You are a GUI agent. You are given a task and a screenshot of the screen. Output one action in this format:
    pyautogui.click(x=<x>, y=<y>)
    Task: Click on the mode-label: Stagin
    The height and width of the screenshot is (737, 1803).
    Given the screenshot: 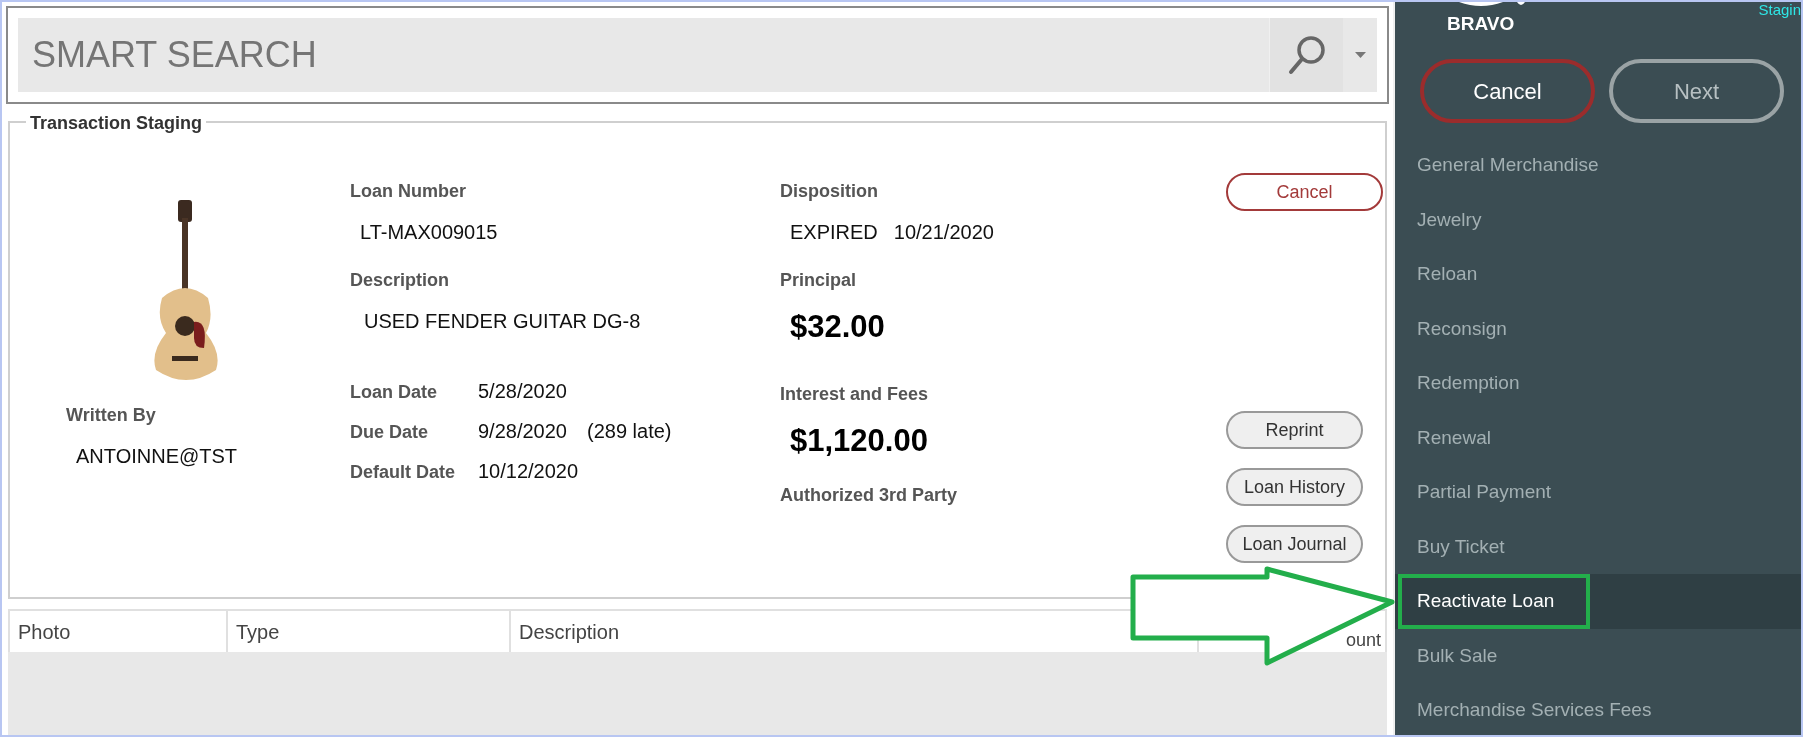 What is the action you would take?
    pyautogui.click(x=1779, y=10)
    